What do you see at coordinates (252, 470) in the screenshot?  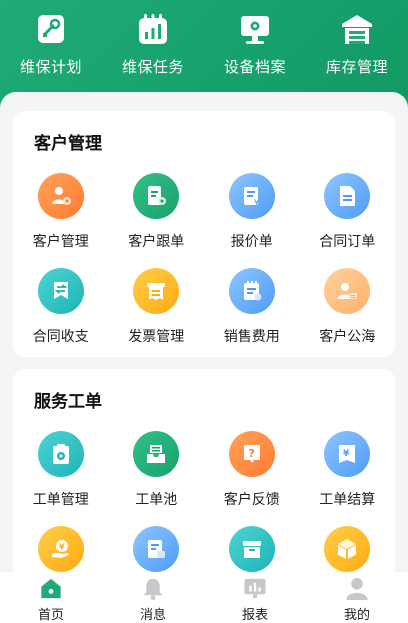 I see `grid-item-customer-feedback: ? 客户反馈` at bounding box center [252, 470].